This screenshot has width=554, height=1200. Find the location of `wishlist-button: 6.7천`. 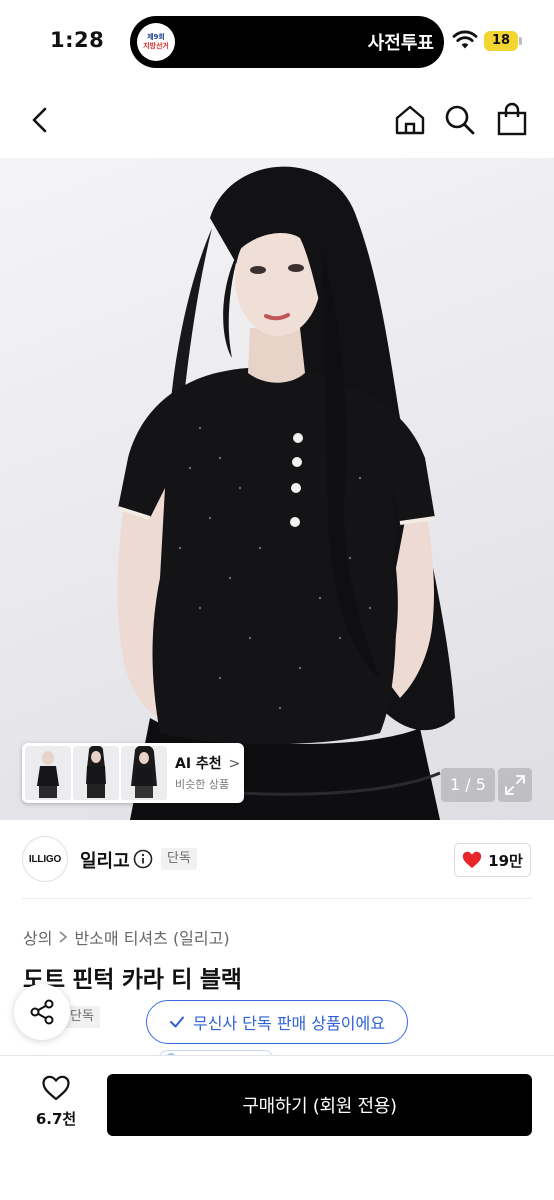

wishlist-button: 6.7천 is located at coordinates (56, 1109).